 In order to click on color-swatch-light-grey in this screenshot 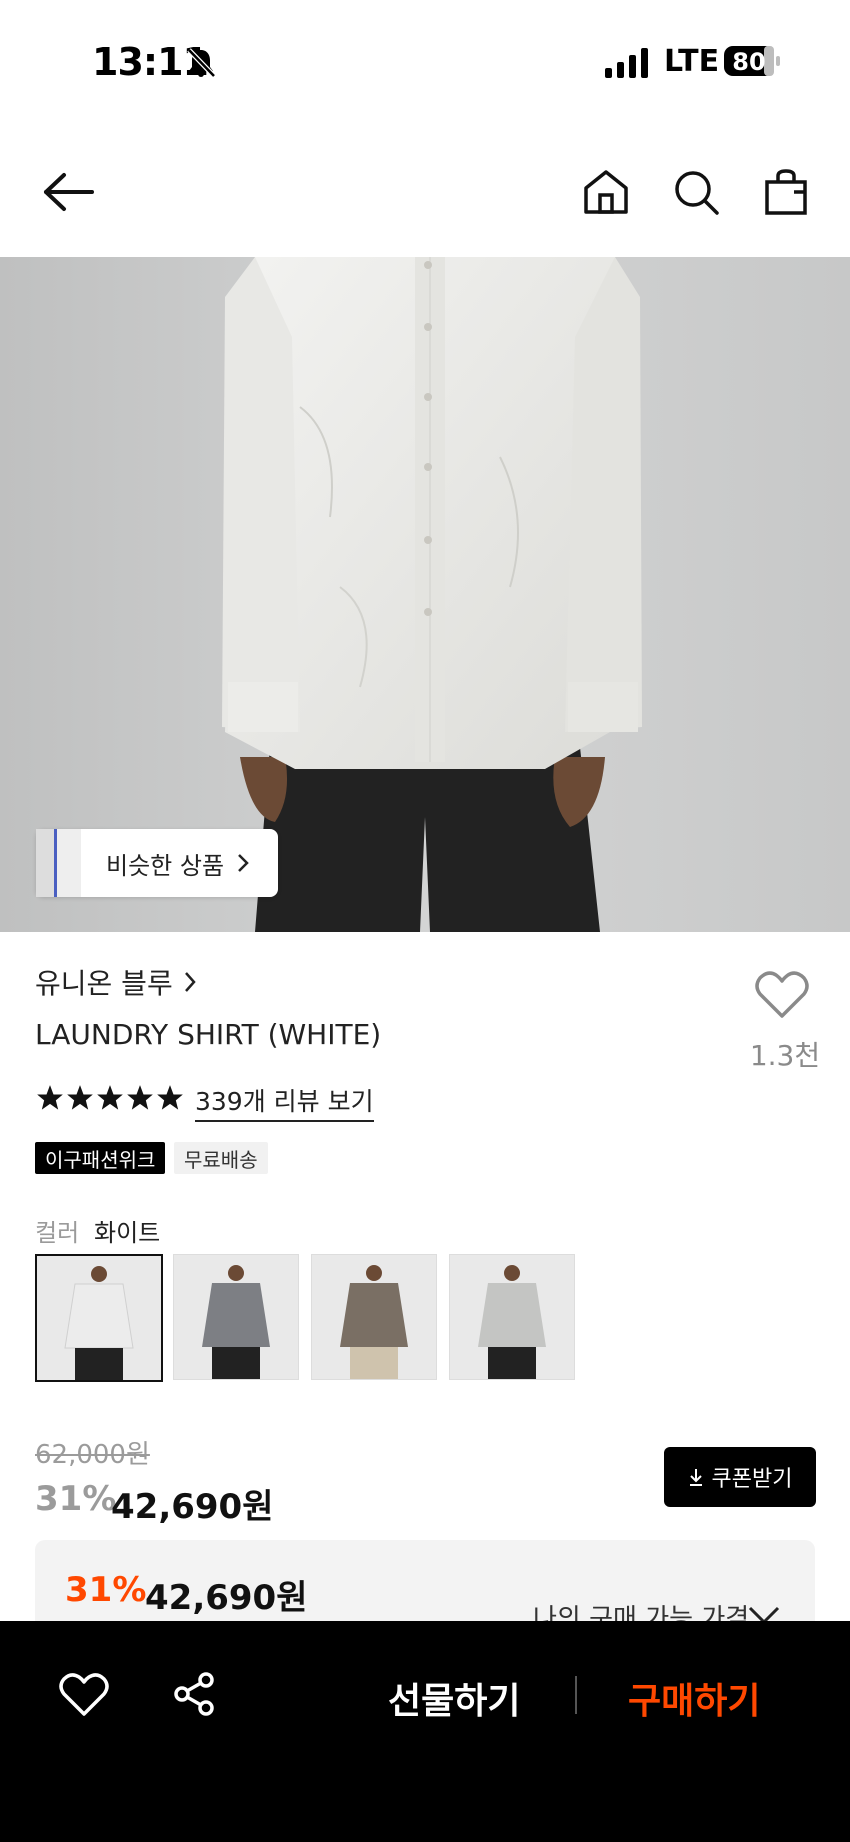, I will do `click(512, 1317)`.